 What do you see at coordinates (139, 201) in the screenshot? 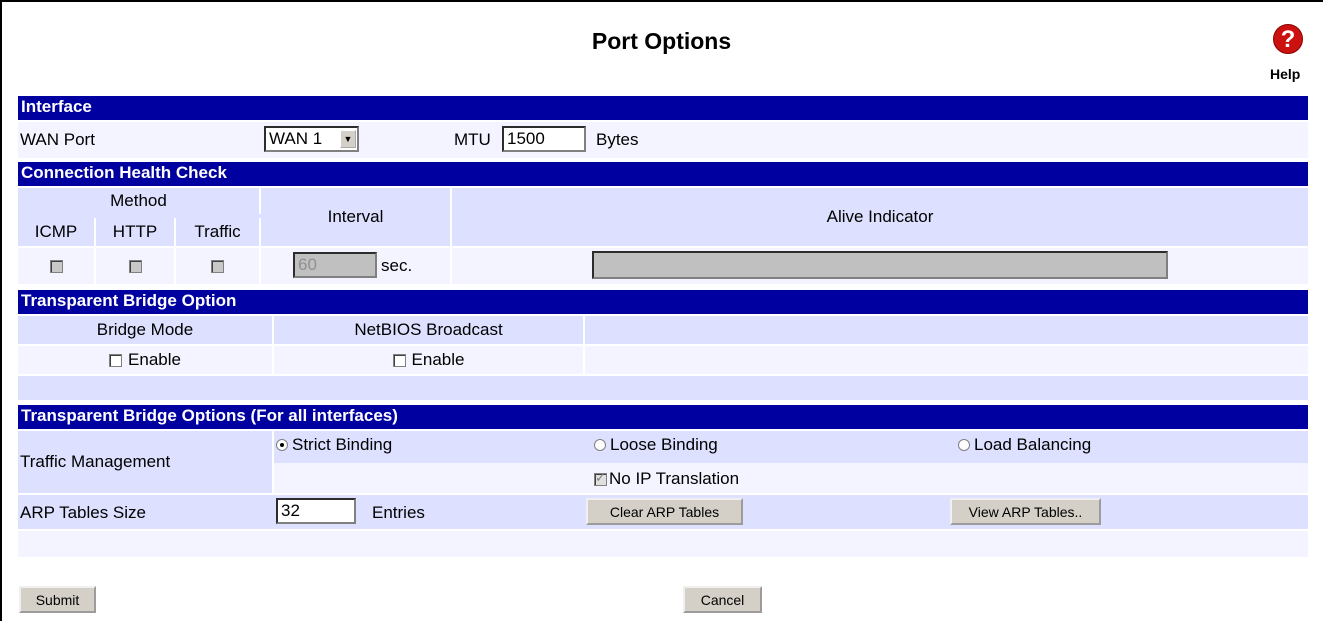
I see `method-label: Method` at bounding box center [139, 201].